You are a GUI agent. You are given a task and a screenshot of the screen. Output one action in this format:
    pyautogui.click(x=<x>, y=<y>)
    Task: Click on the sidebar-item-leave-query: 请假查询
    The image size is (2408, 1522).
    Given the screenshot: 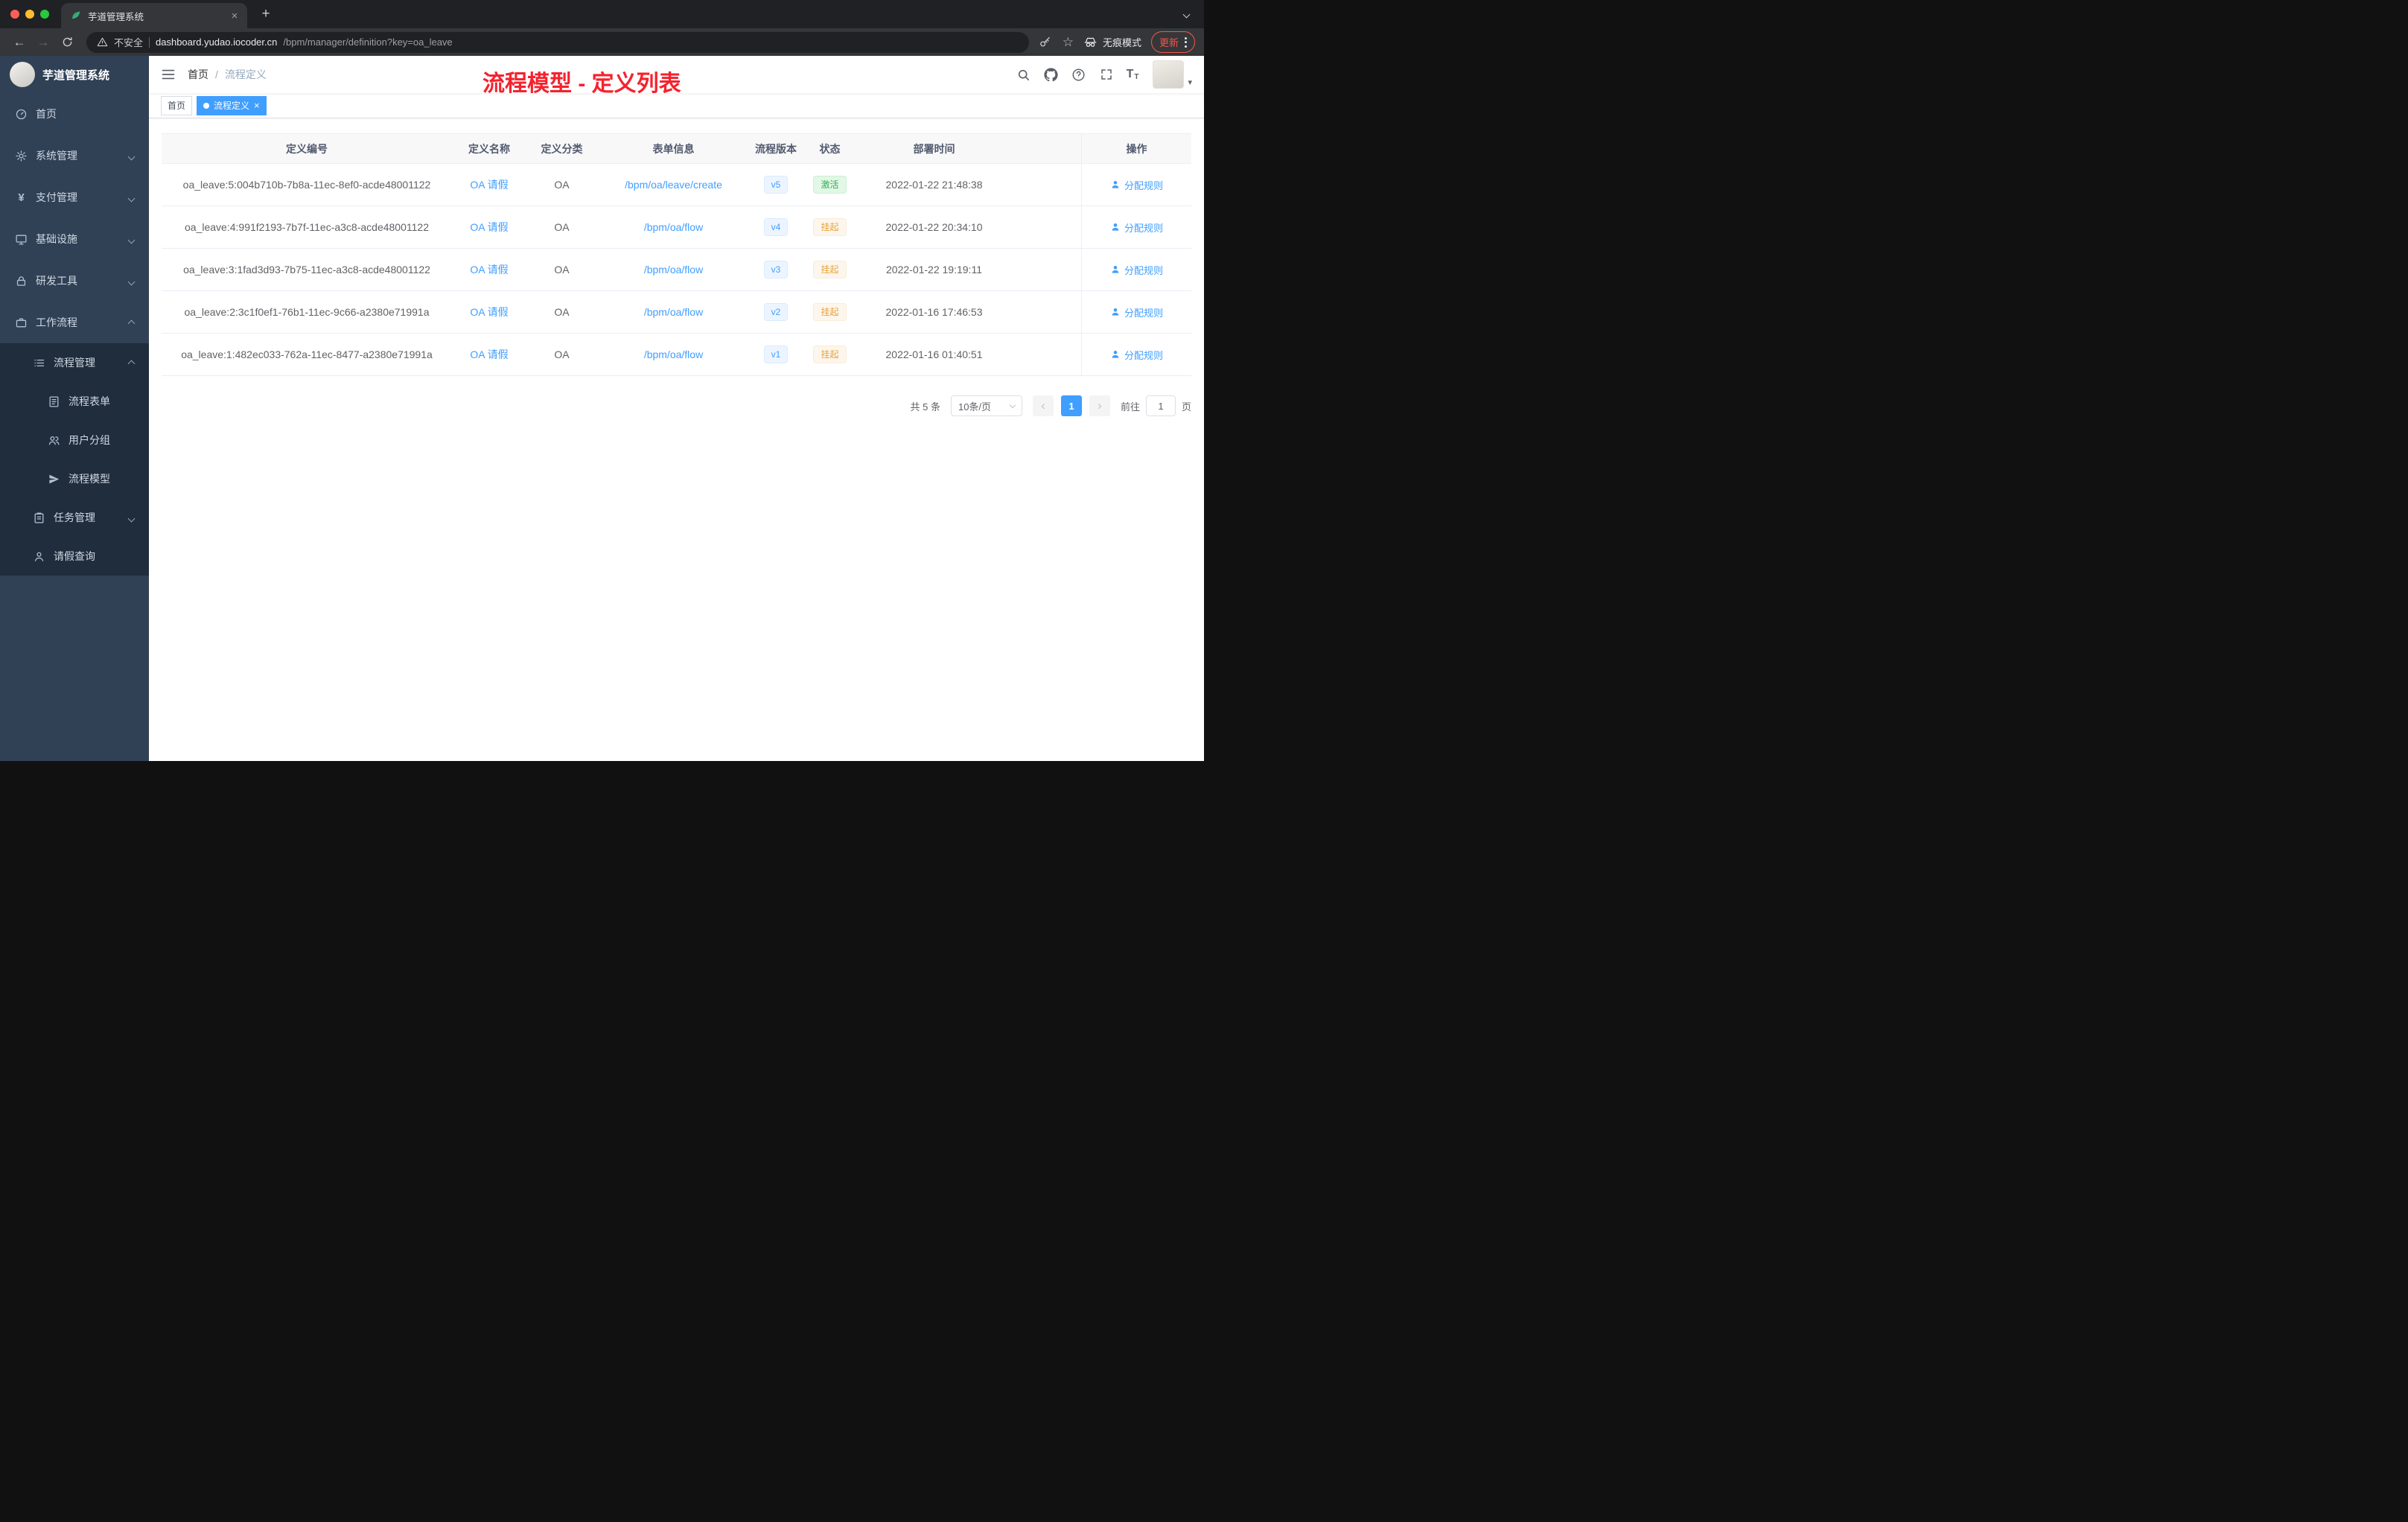 What is the action you would take?
    pyautogui.click(x=74, y=556)
    